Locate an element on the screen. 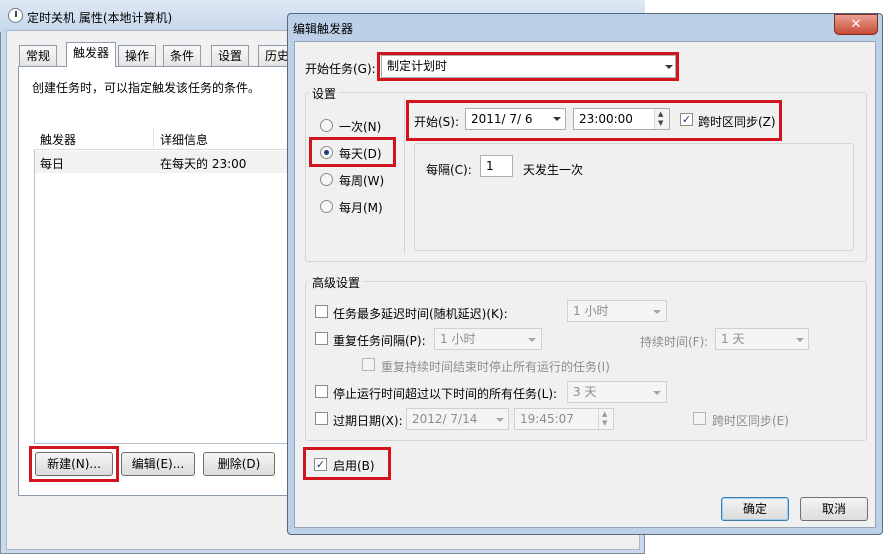 Image resolution: width=896 pixels, height=554 pixels. expire-checkbox is located at coordinates (321, 418).